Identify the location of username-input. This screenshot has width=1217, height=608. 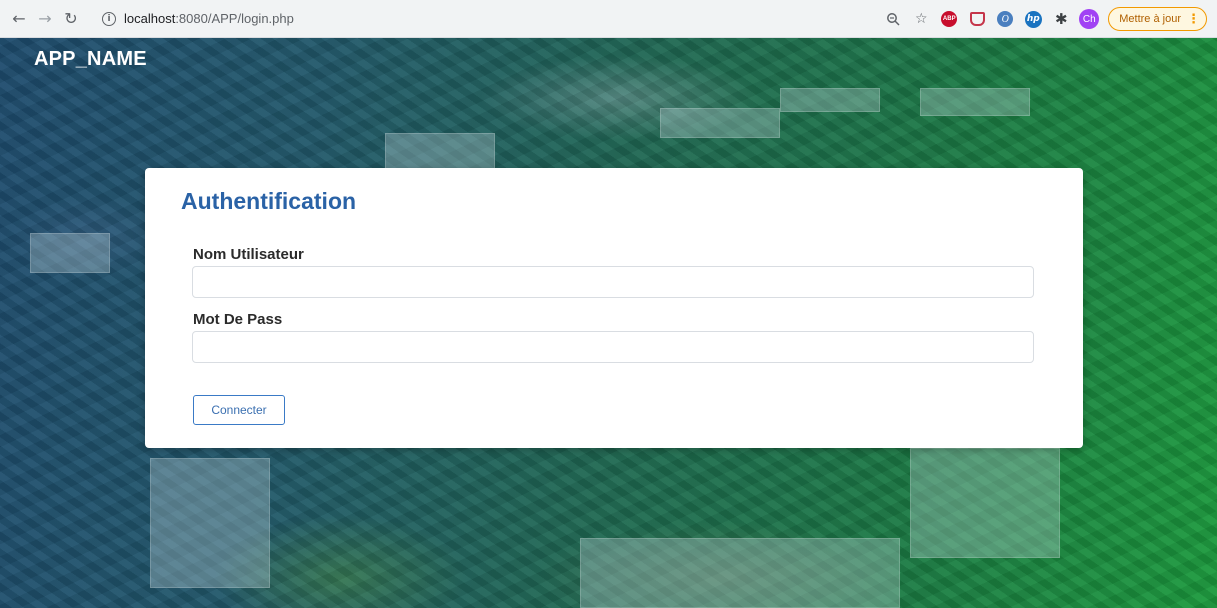
(613, 282).